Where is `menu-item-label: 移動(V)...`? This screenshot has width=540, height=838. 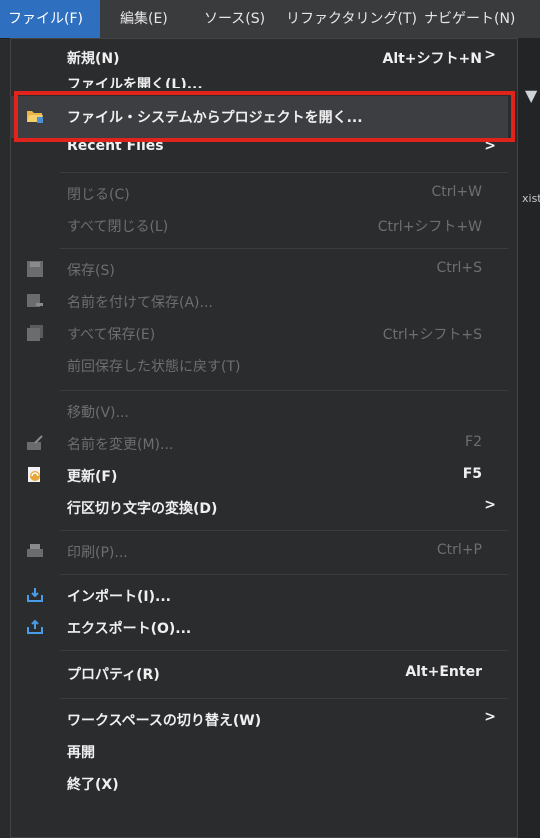 menu-item-label: 移動(V)... is located at coordinates (98, 413).